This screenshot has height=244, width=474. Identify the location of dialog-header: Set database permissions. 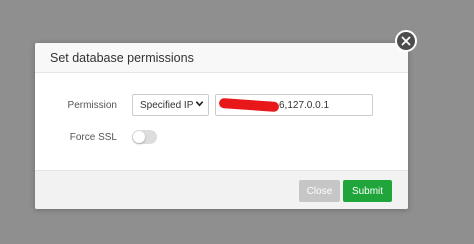
(221, 58).